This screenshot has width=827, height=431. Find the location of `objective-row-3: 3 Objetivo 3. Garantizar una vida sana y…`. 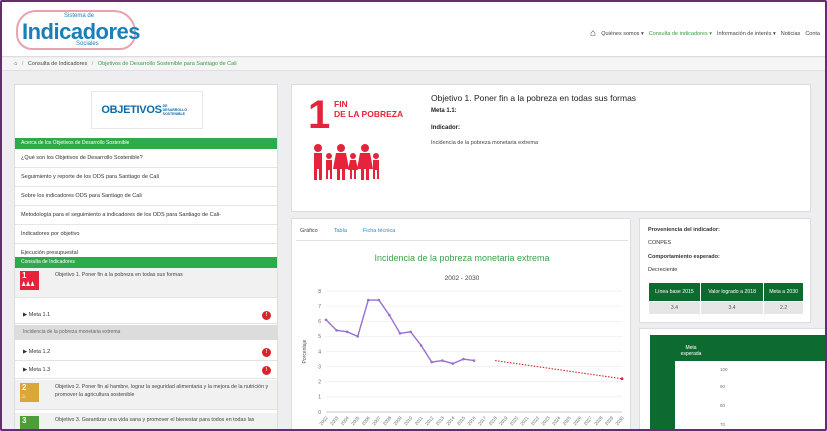

objective-row-3: 3 Objetivo 3. Garantizar una vida sana y… is located at coordinates (146, 421).